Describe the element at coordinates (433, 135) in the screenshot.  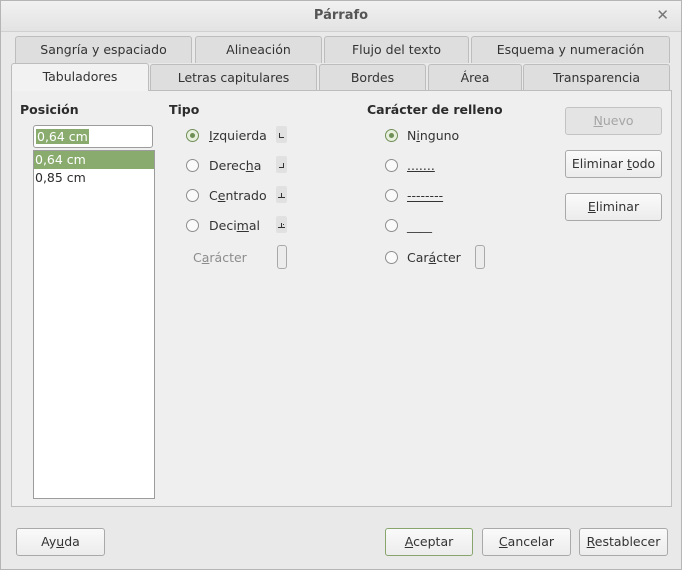
I see `fill-none-label: Ninguno` at that location.